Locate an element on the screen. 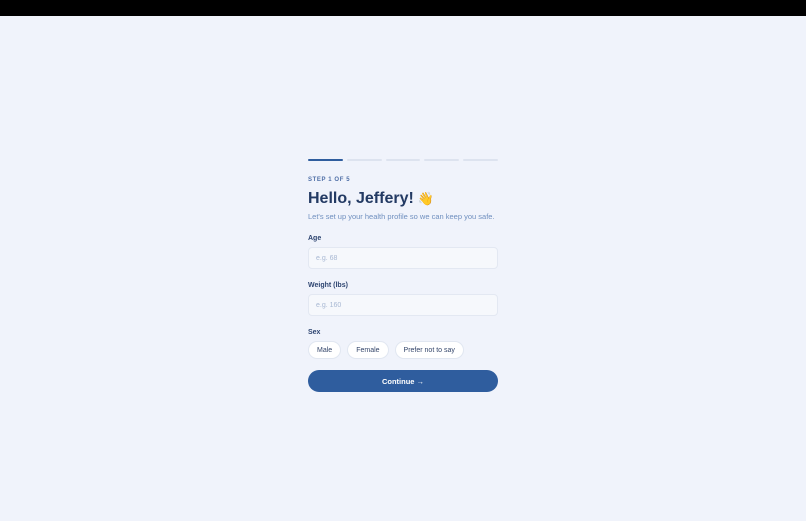  sex-option-prefer-not-to-say: Prefer not to say is located at coordinates (429, 350).